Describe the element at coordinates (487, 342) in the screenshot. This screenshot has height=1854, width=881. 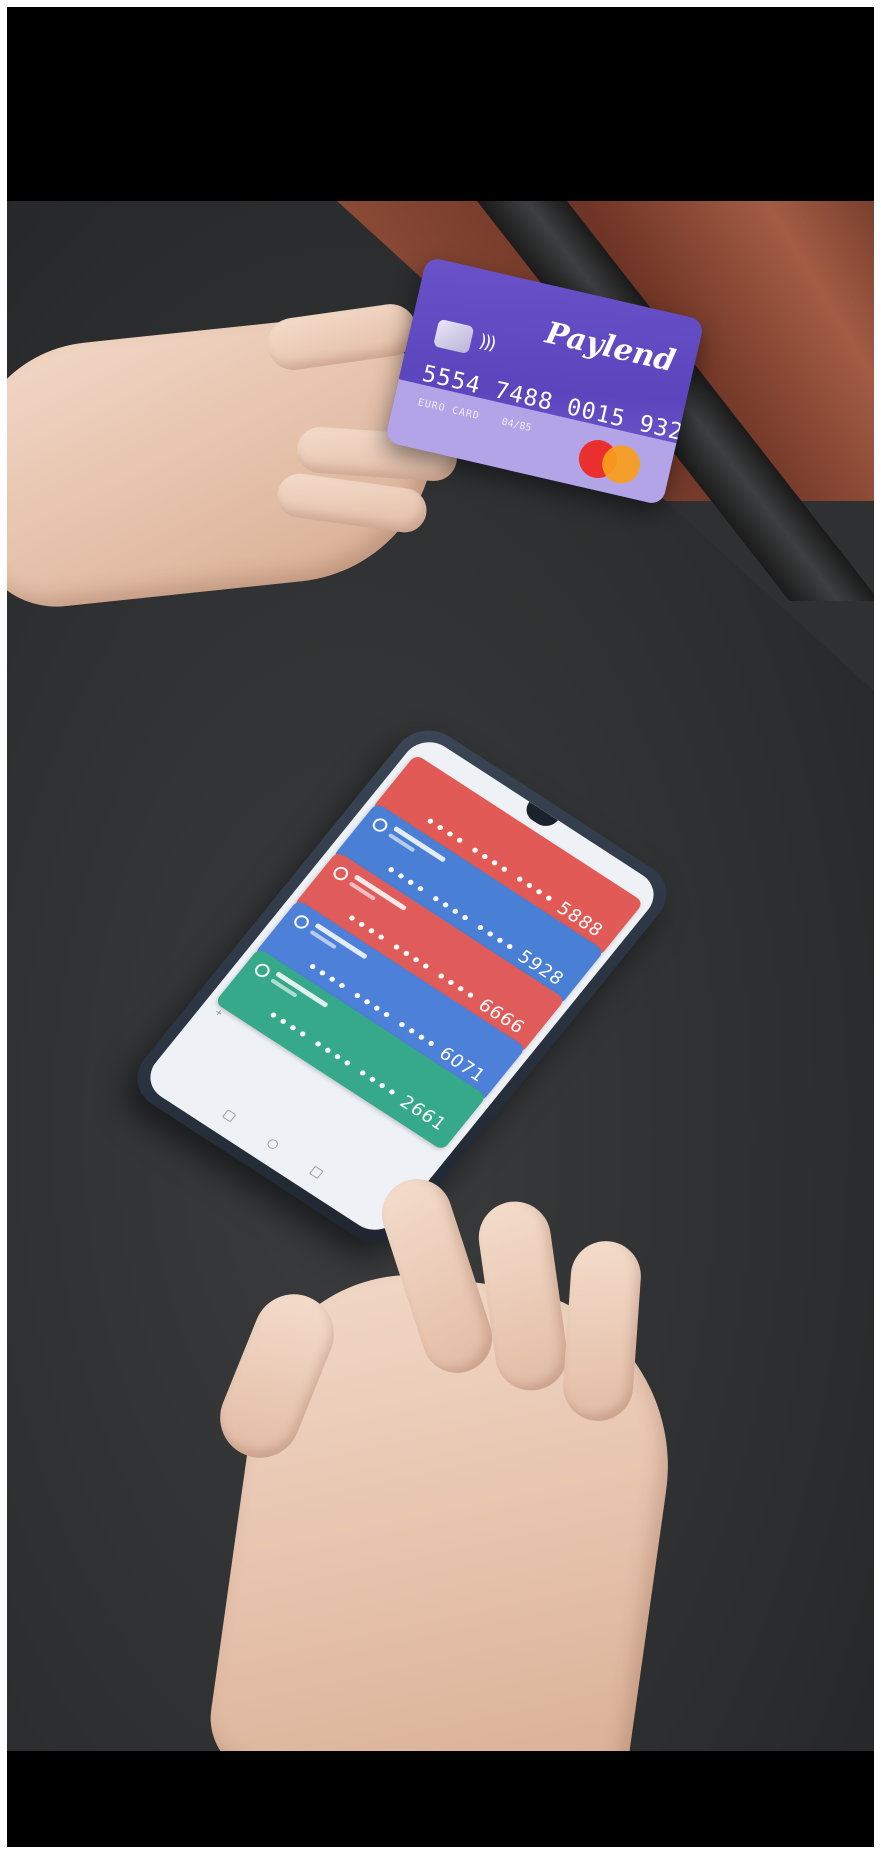
I see `contactless-icon: )))` at that location.